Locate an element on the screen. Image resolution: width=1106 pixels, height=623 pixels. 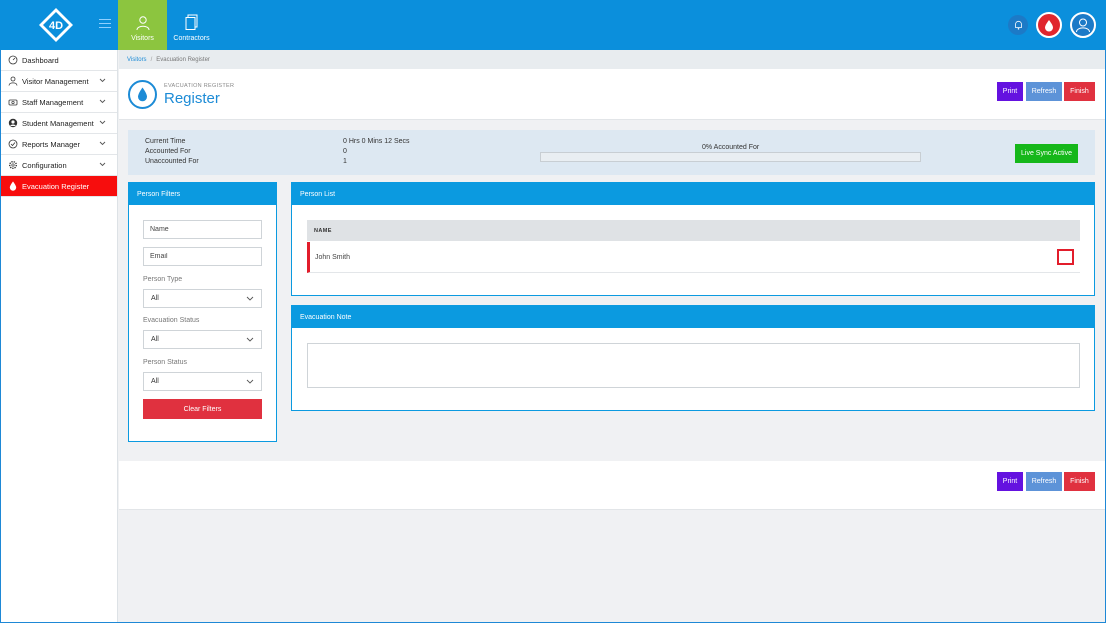
sidebar-item-label: Configuration is located at coordinates (44, 165).